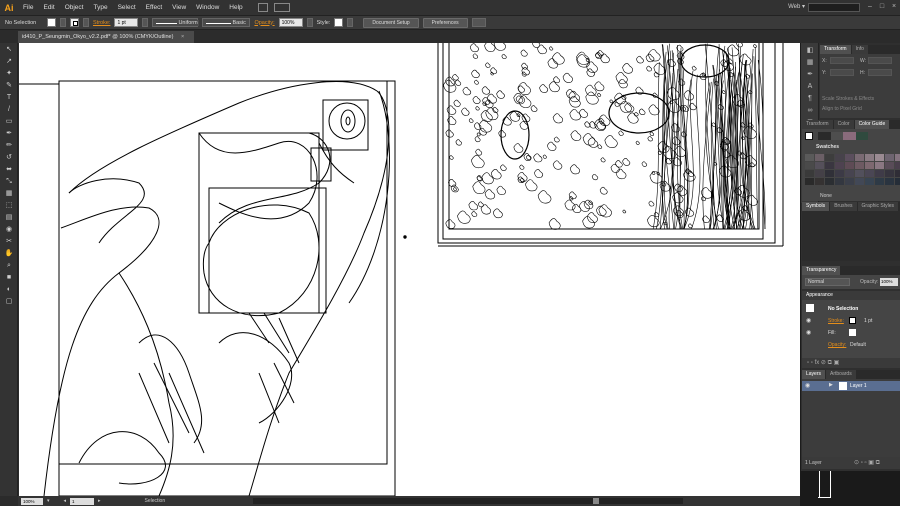 This screenshot has width=900, height=506. Describe the element at coordinates (281, 7) in the screenshot. I see `arrange-documents-button` at that location.